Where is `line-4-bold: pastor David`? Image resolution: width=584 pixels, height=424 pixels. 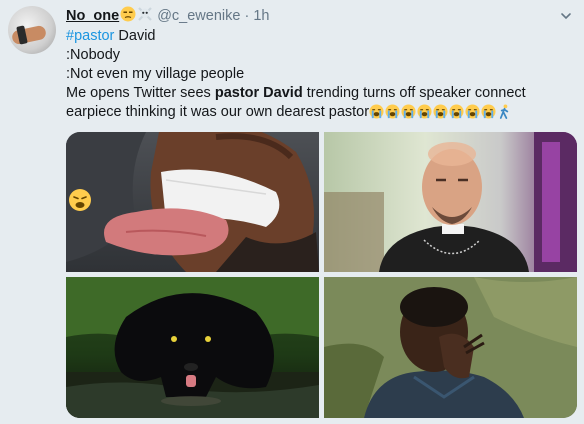 line-4-bold: pastor David is located at coordinates (258, 93).